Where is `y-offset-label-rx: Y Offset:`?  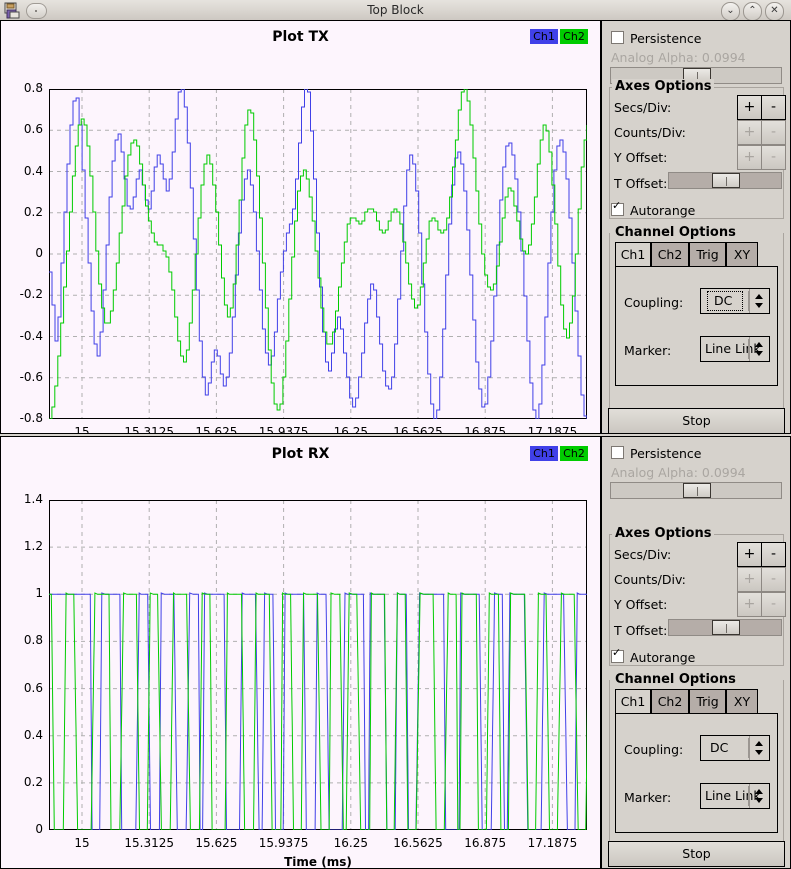
y-offset-label-rx: Y Offset: is located at coordinates (641, 604).